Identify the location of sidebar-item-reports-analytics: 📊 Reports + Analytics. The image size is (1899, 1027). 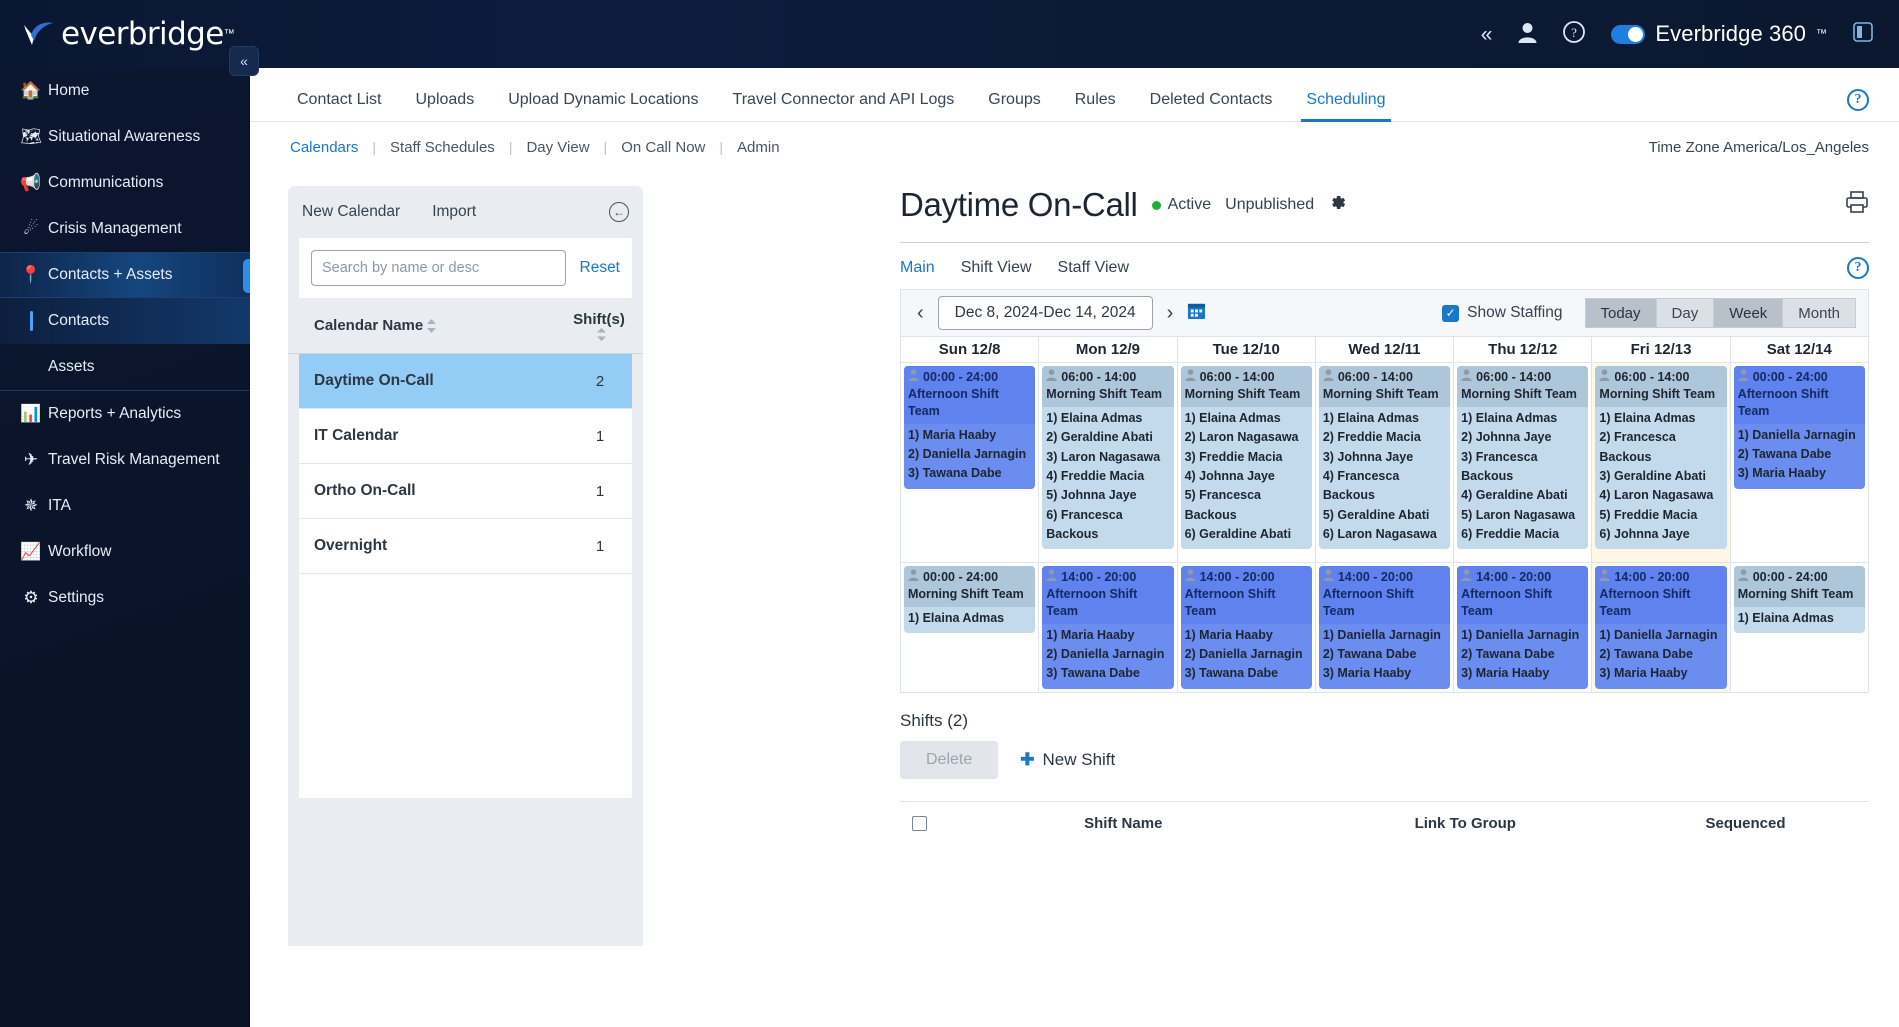
(125, 414).